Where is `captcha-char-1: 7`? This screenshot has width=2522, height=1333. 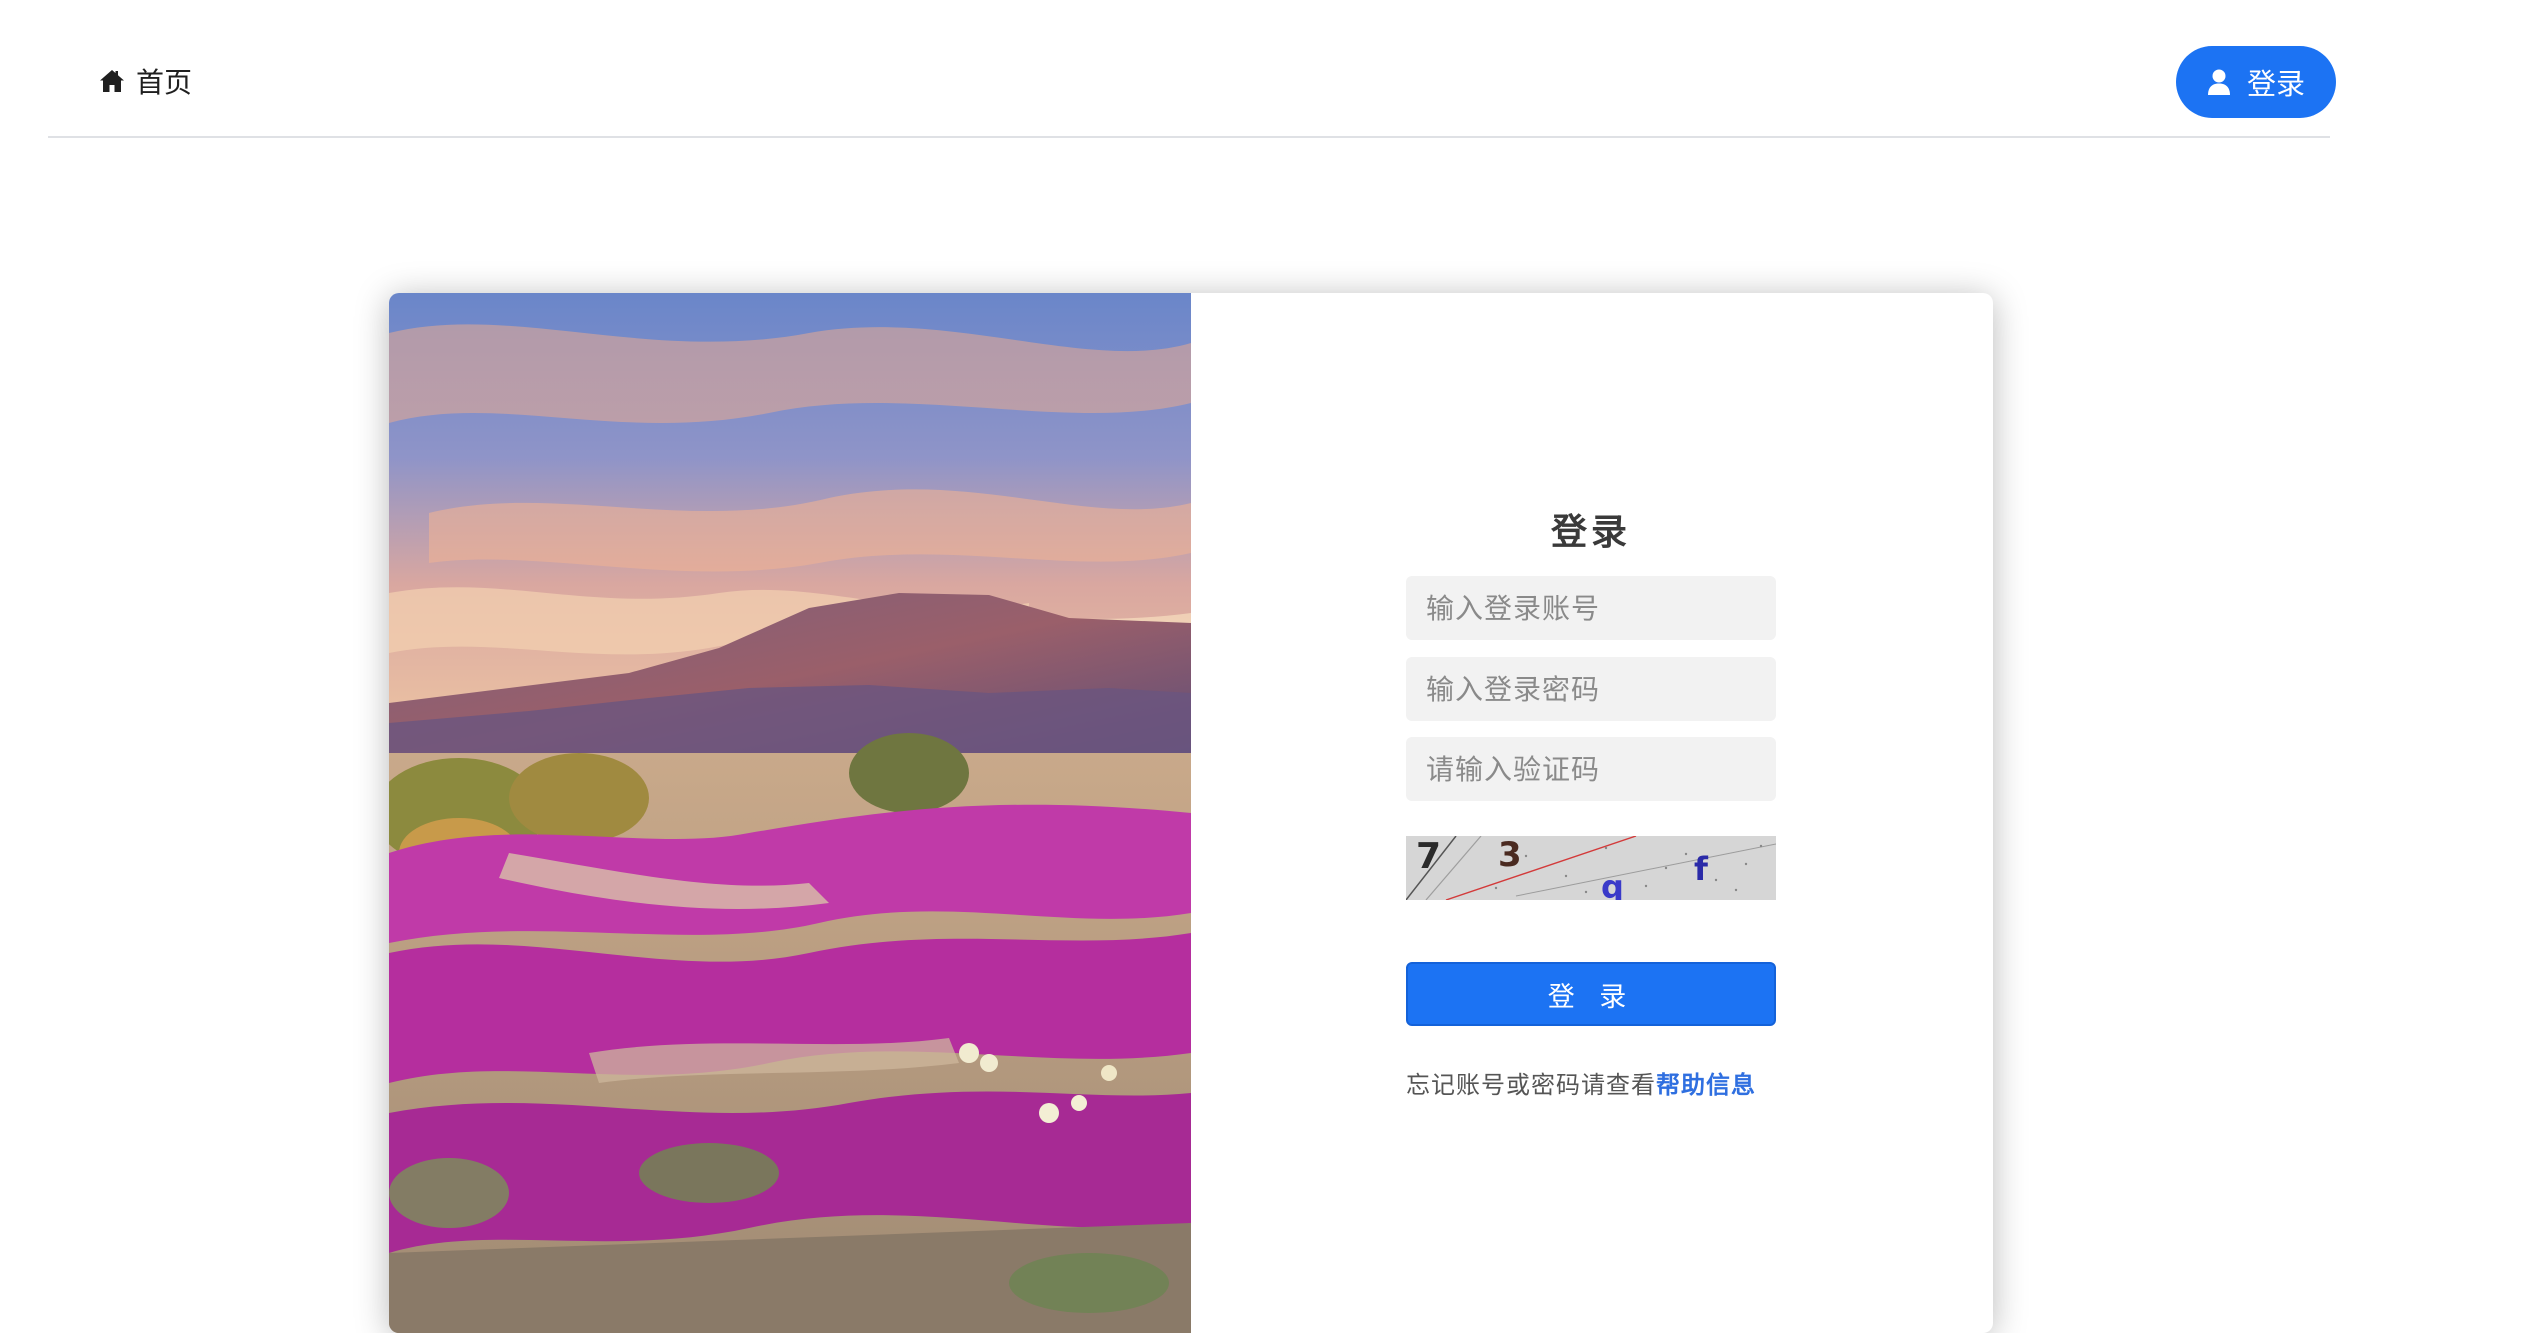 captcha-char-1: 7 is located at coordinates (1428, 856).